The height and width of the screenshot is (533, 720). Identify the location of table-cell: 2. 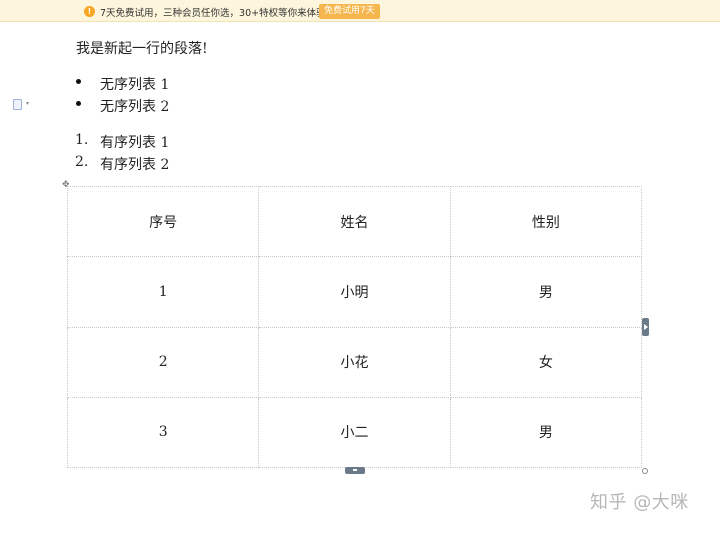
(163, 362).